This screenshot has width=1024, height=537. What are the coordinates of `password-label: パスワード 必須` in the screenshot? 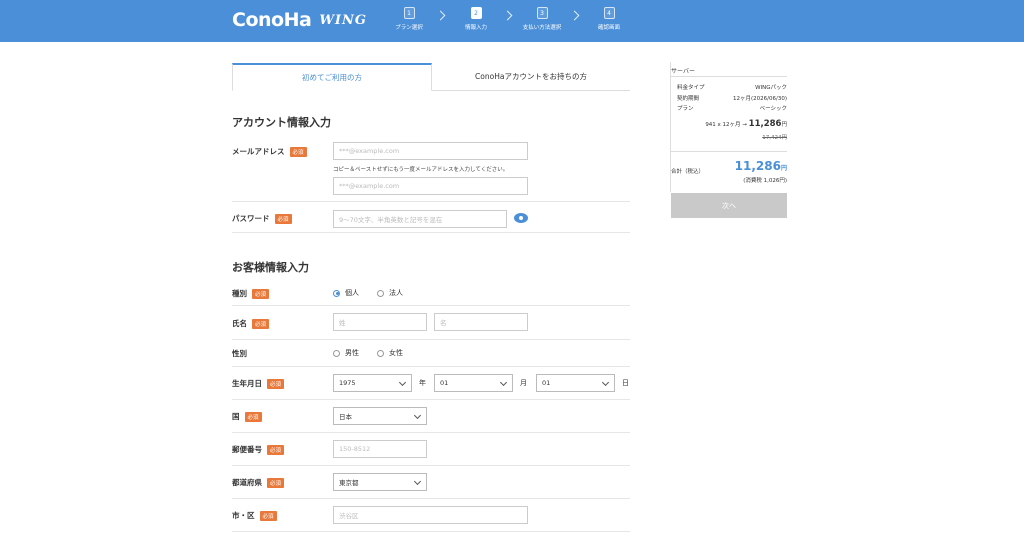 It's located at (262, 218).